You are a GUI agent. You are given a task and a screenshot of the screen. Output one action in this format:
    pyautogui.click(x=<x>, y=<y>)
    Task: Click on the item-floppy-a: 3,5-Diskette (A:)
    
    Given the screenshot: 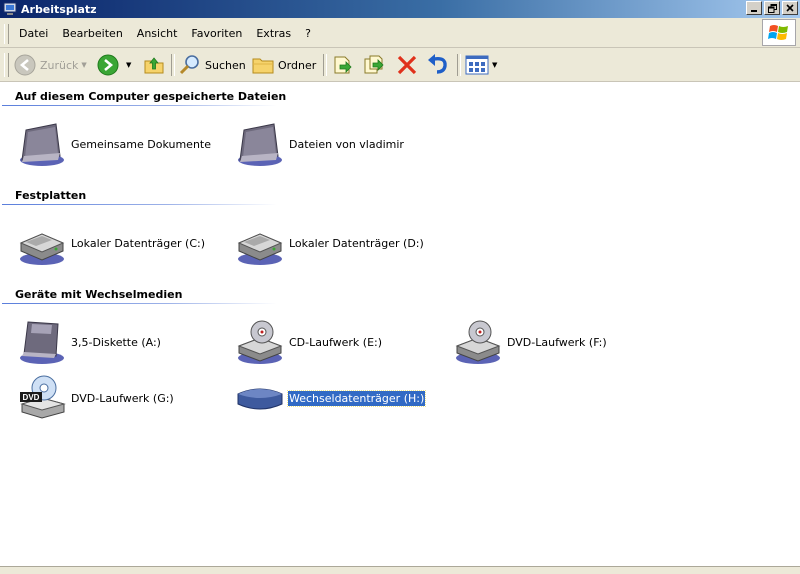 What is the action you would take?
    pyautogui.click(x=90, y=342)
    